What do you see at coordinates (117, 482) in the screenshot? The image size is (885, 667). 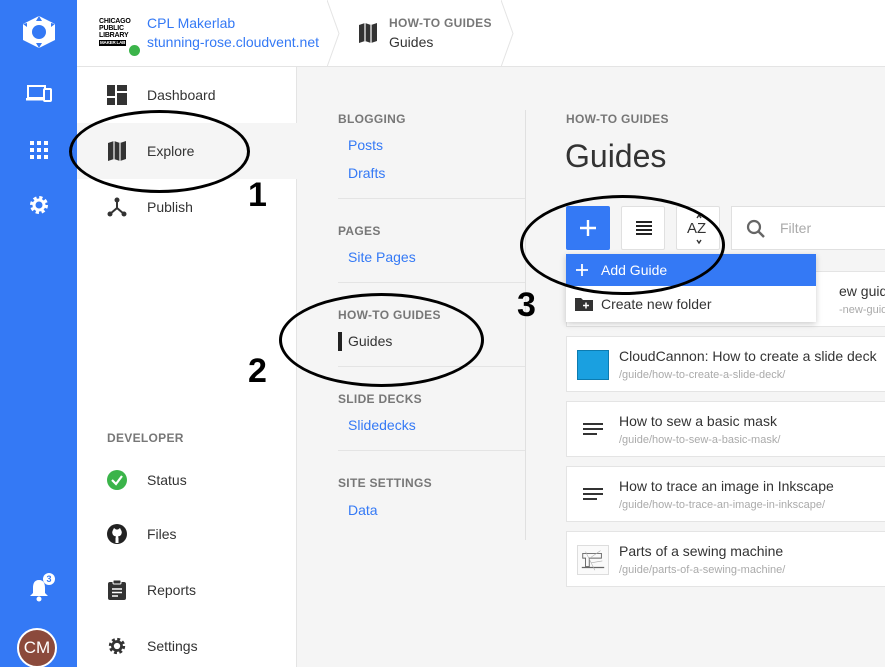 I see `status-check-icon` at bounding box center [117, 482].